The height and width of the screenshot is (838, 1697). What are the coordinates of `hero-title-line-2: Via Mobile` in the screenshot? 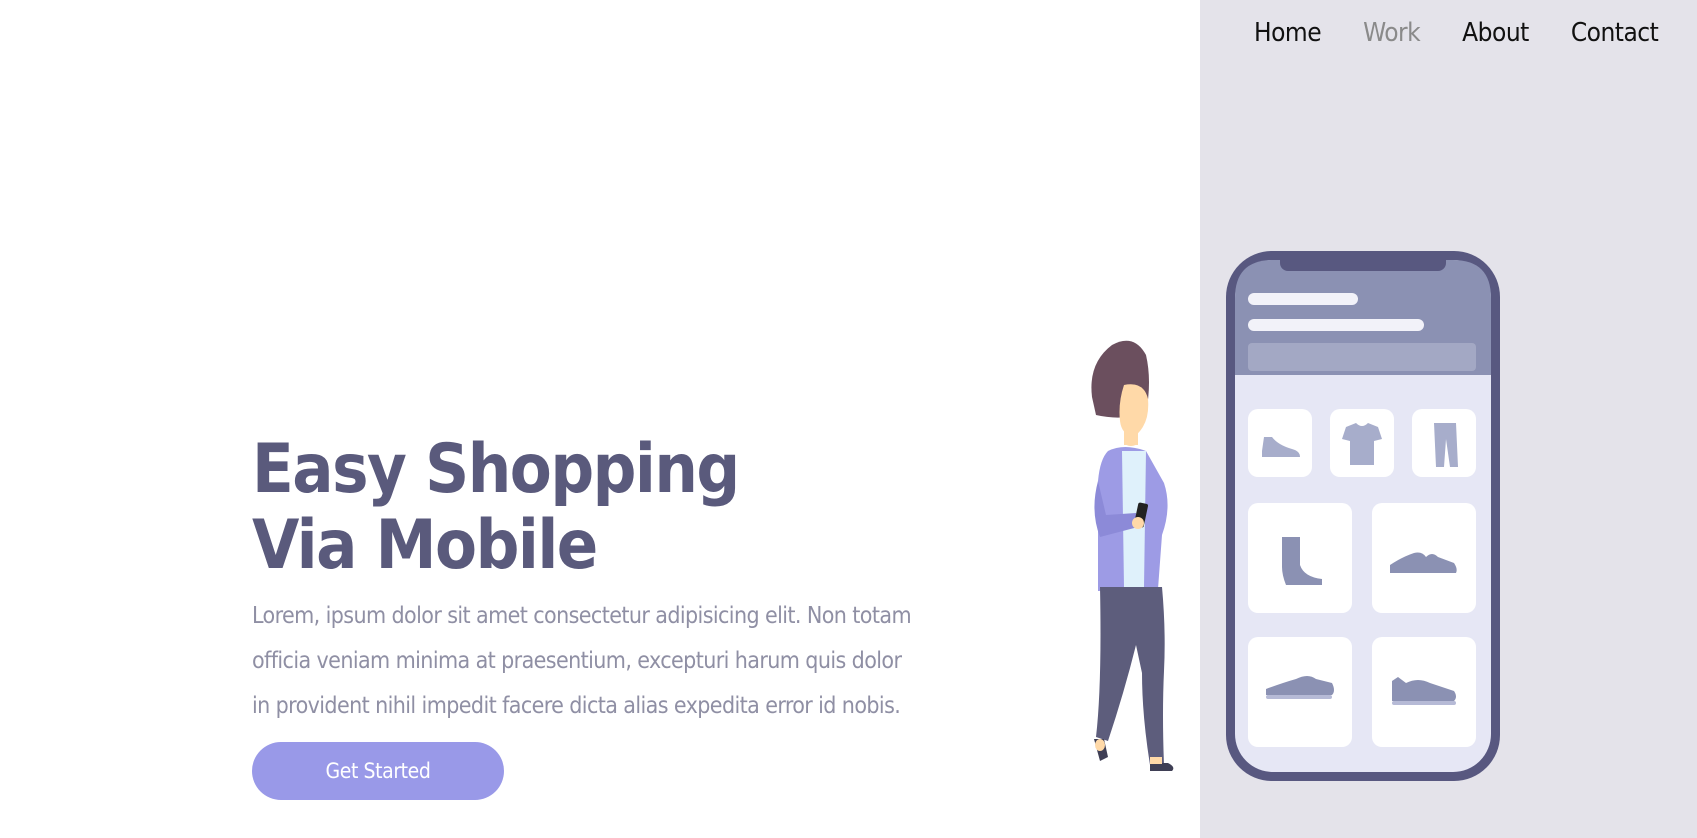 It's located at (425, 545).